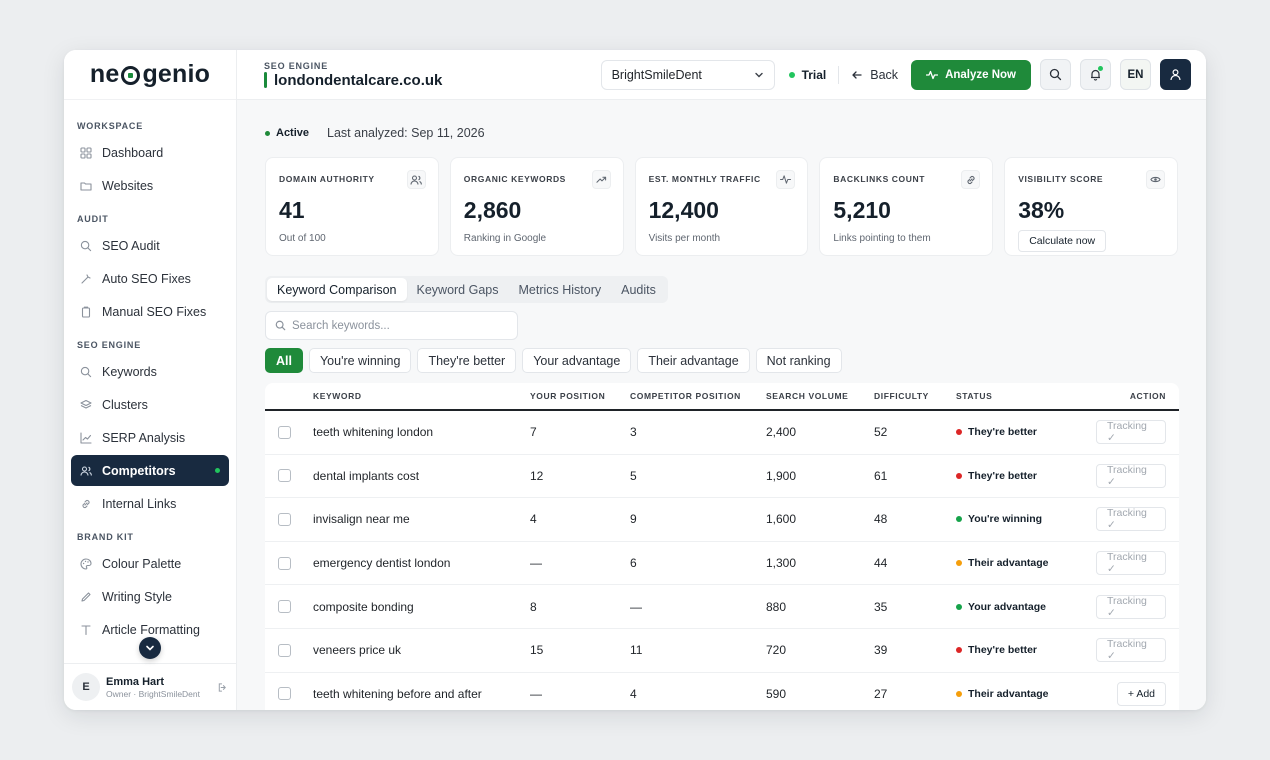  I want to click on tab-audits: Audits, so click(638, 289).